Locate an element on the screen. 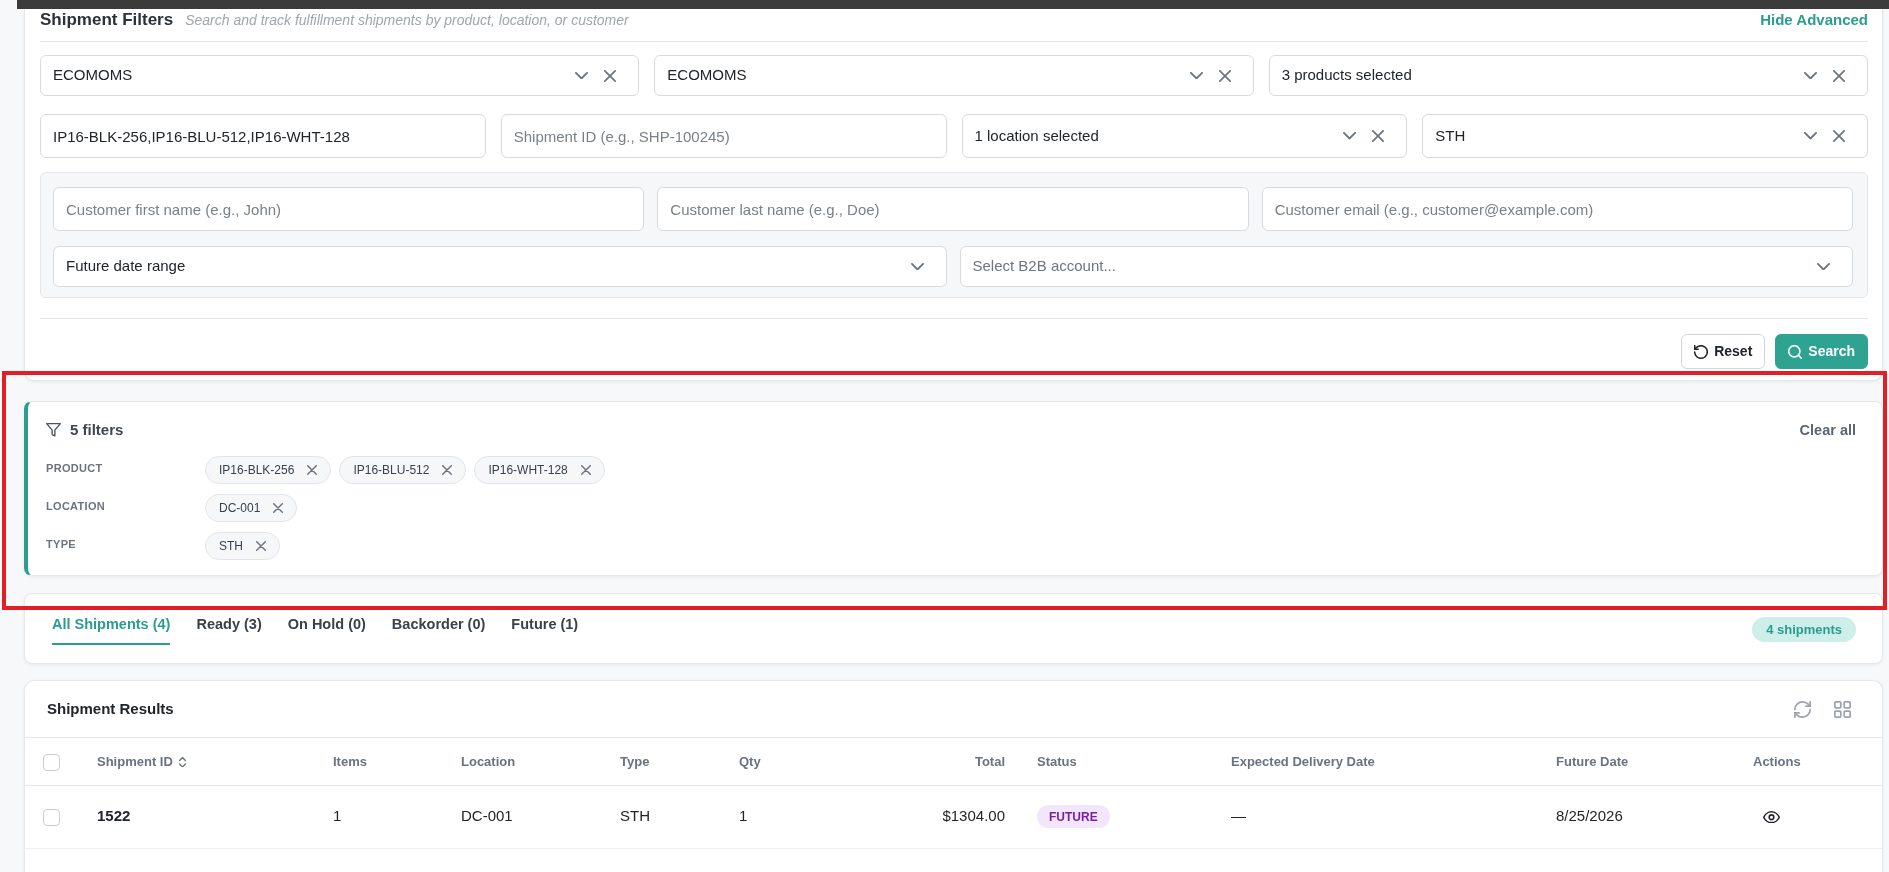 The width and height of the screenshot is (1889, 872). column-header: Expected Delivery Date is located at coordinates (1303, 761).